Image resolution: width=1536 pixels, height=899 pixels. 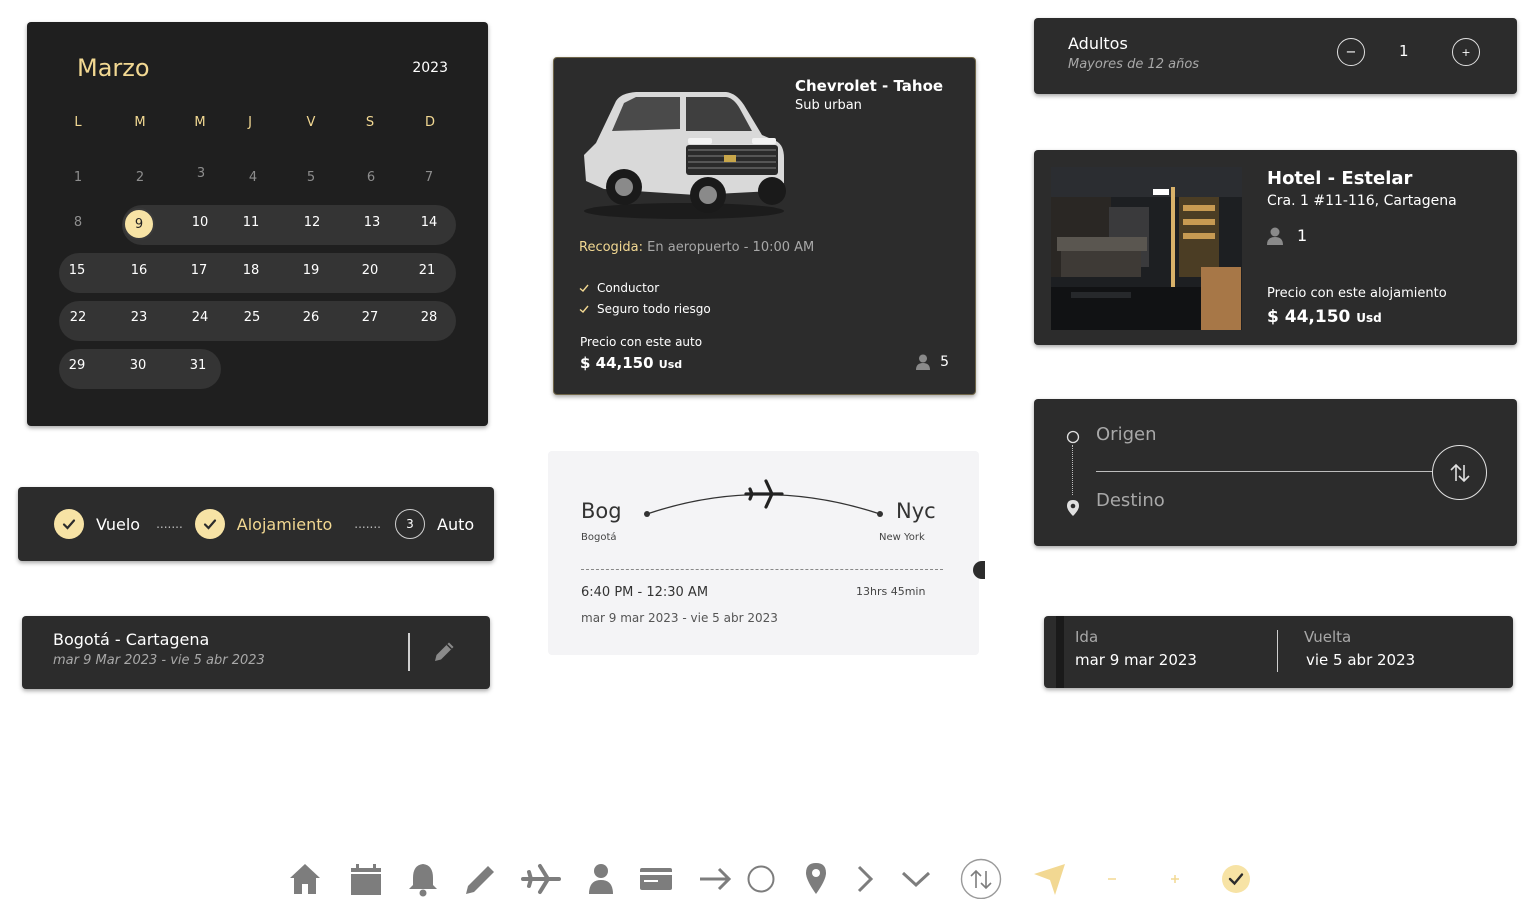 What do you see at coordinates (139, 224) in the screenshot?
I see `calendar-day-selected: 9` at bounding box center [139, 224].